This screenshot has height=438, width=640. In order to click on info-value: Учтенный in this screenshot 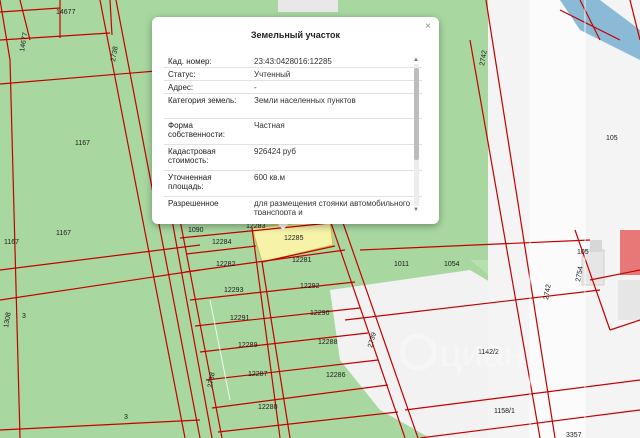, I will do `click(272, 74)`.